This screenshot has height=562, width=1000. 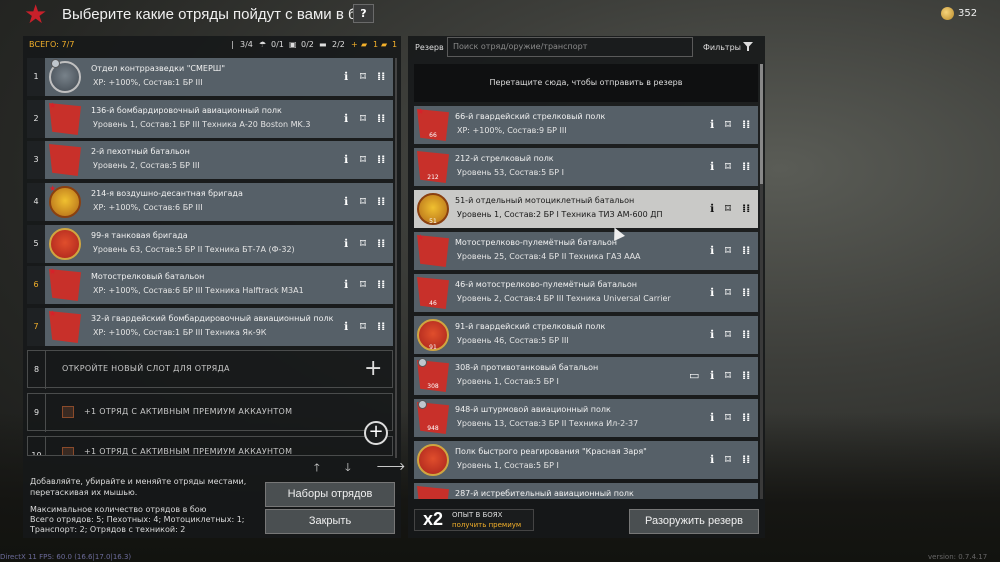 I want to click on squad-scrollbar, so click(x=396, y=258).